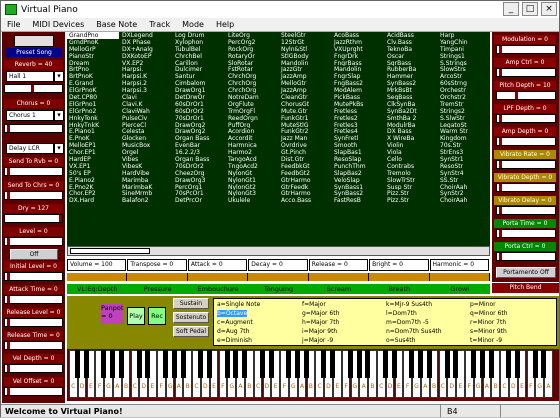  What do you see at coordinates (199, 125) in the screenshot?
I see `program-item: DrawOrg2` at bounding box center [199, 125].